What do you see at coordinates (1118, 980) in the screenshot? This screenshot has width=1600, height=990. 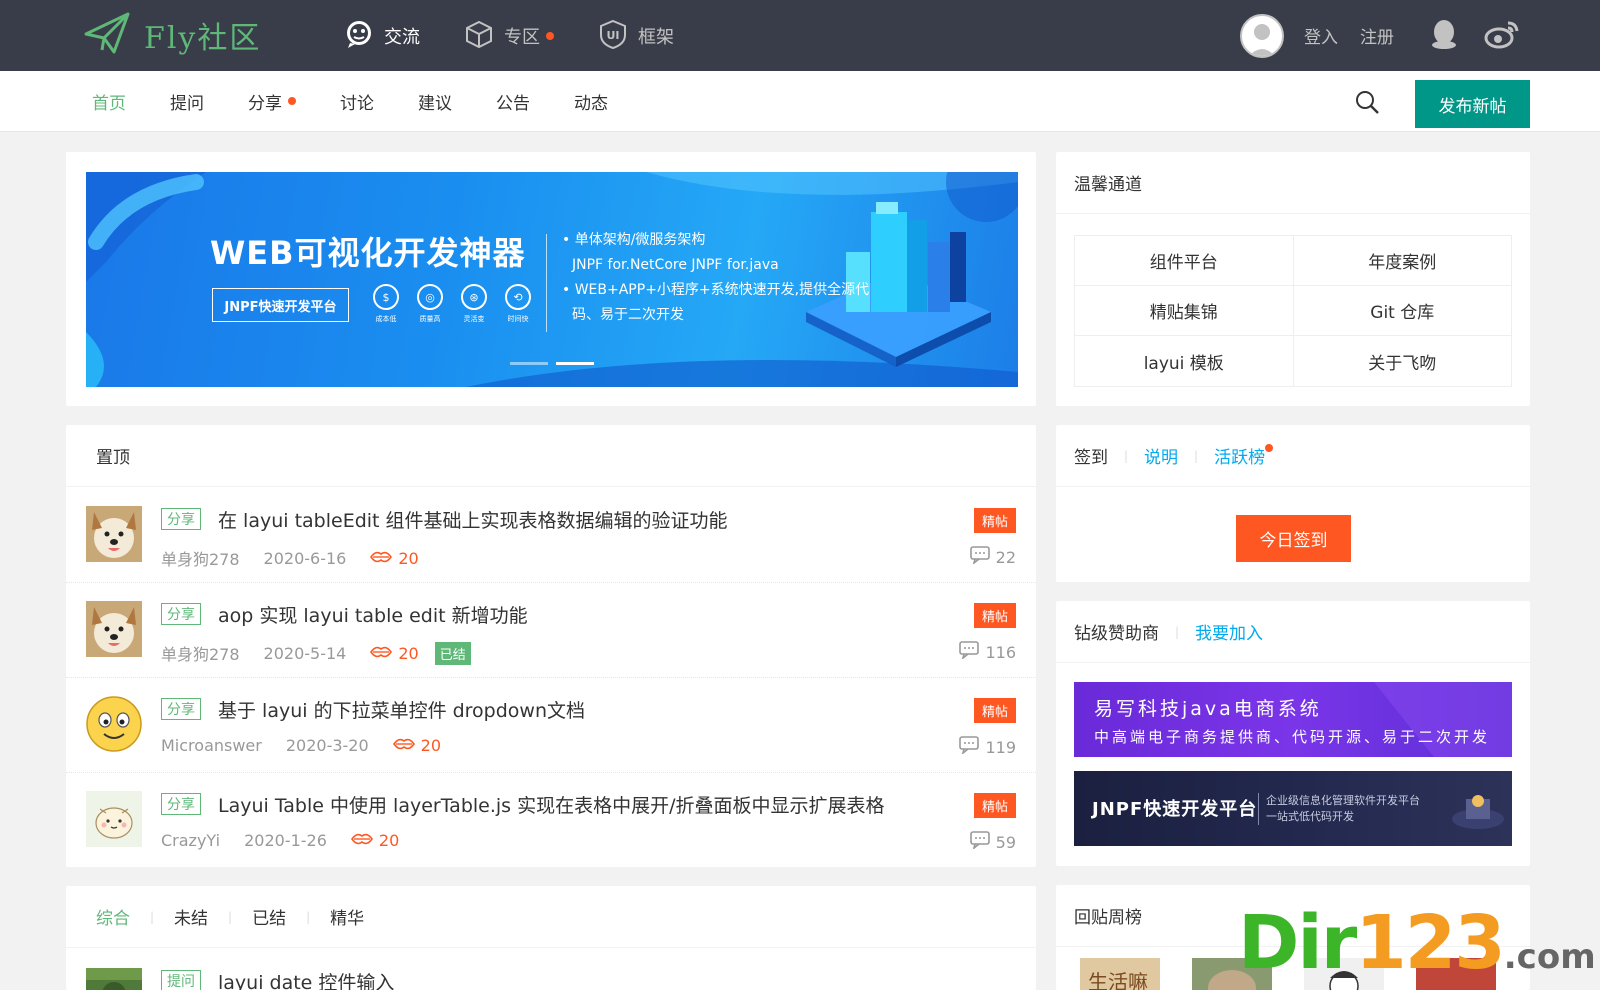 I see `avatar-text: 生活嘛` at bounding box center [1118, 980].